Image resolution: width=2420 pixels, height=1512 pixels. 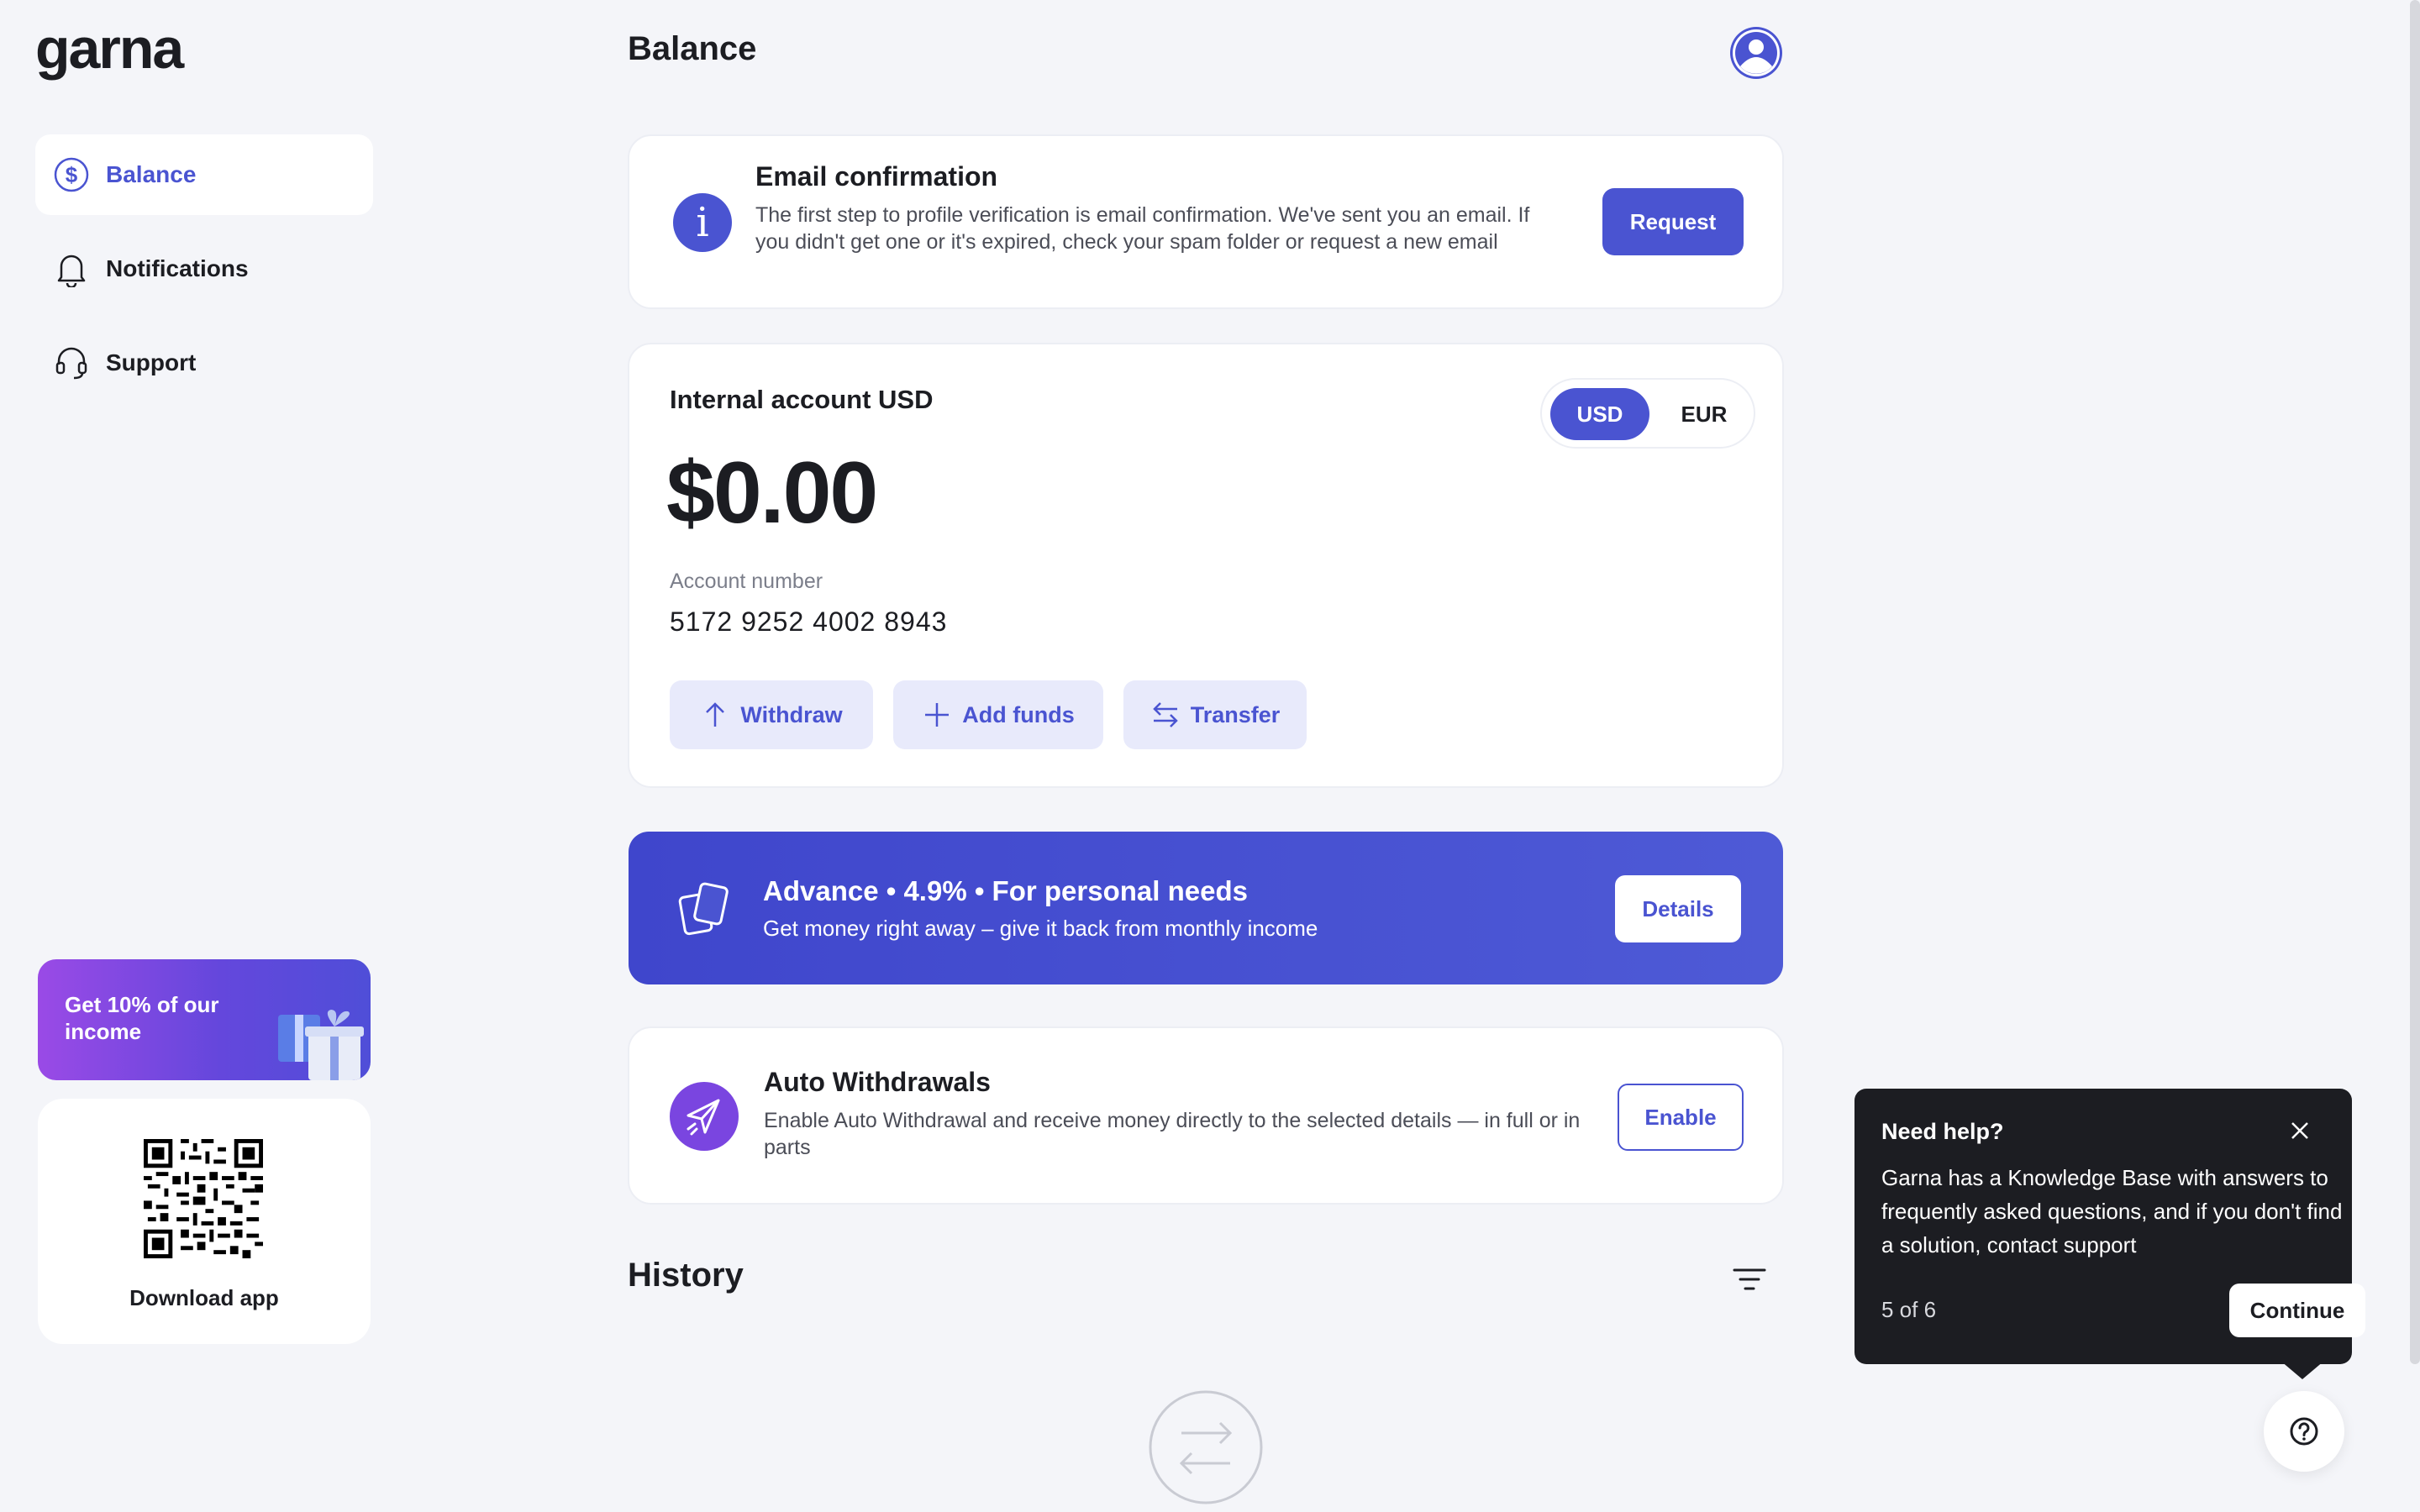 What do you see at coordinates (1673, 221) in the screenshot?
I see `request-button: Request` at bounding box center [1673, 221].